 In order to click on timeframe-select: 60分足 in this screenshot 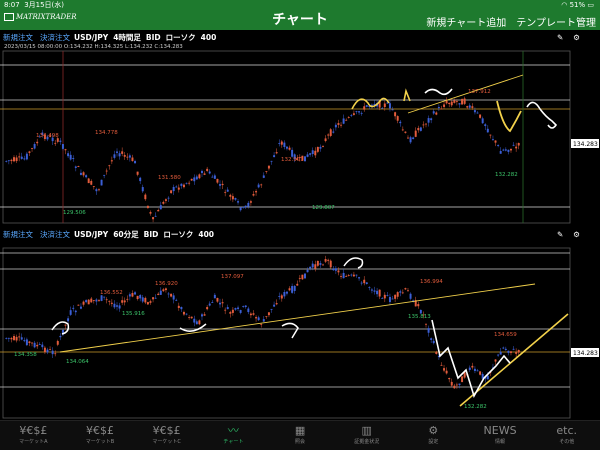, I will do `click(125, 234)`.